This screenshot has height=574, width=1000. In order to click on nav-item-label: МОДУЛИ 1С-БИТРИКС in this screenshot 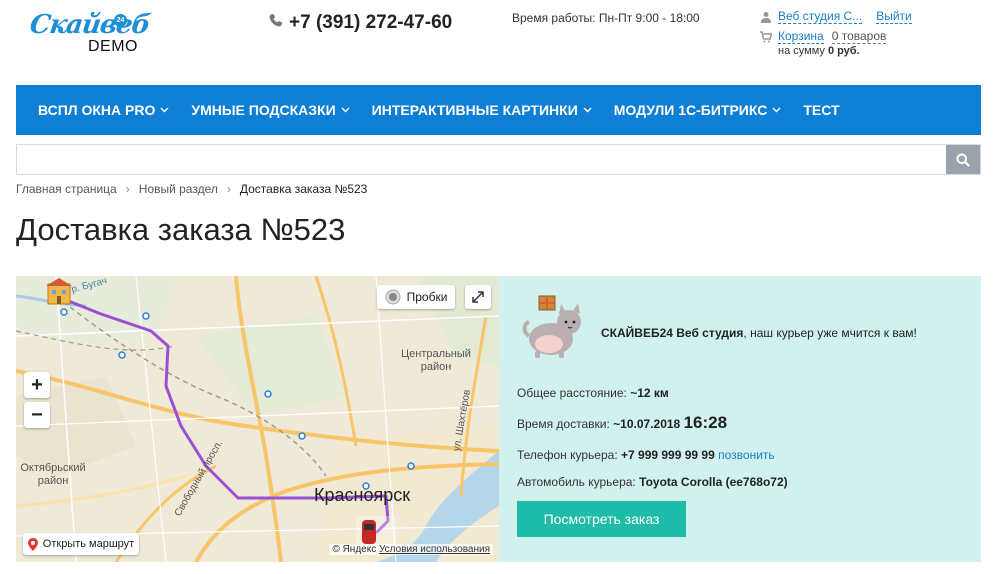, I will do `click(690, 110)`.